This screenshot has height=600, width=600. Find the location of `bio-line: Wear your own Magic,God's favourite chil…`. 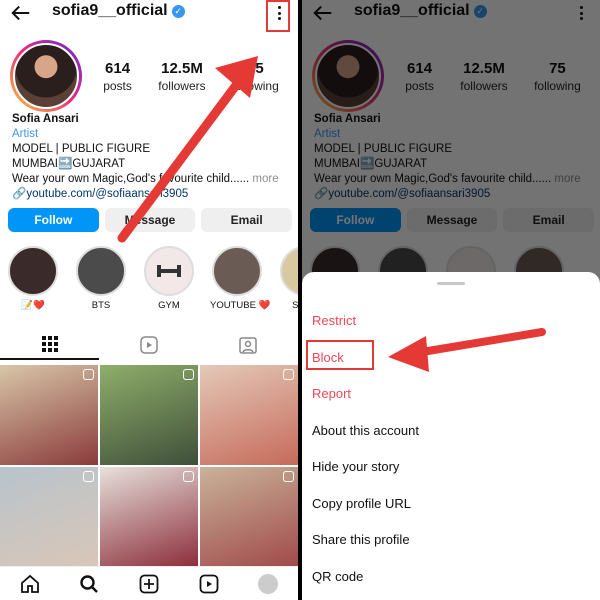

bio-line: Wear your own Magic,God's favourite chil… is located at coordinates (131, 179).